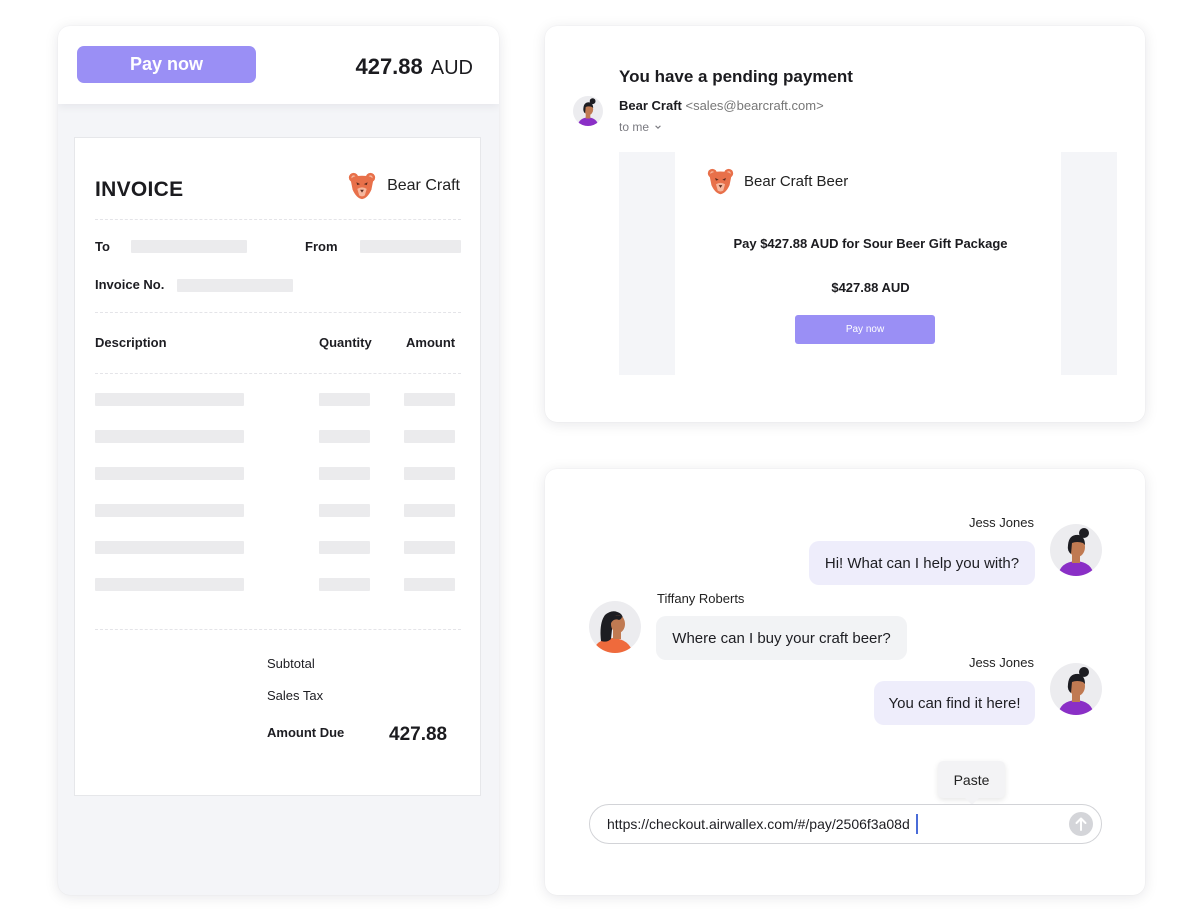 The image size is (1200, 923). What do you see at coordinates (954, 703) in the screenshot?
I see `agent-message-bubble: You can find it here!` at bounding box center [954, 703].